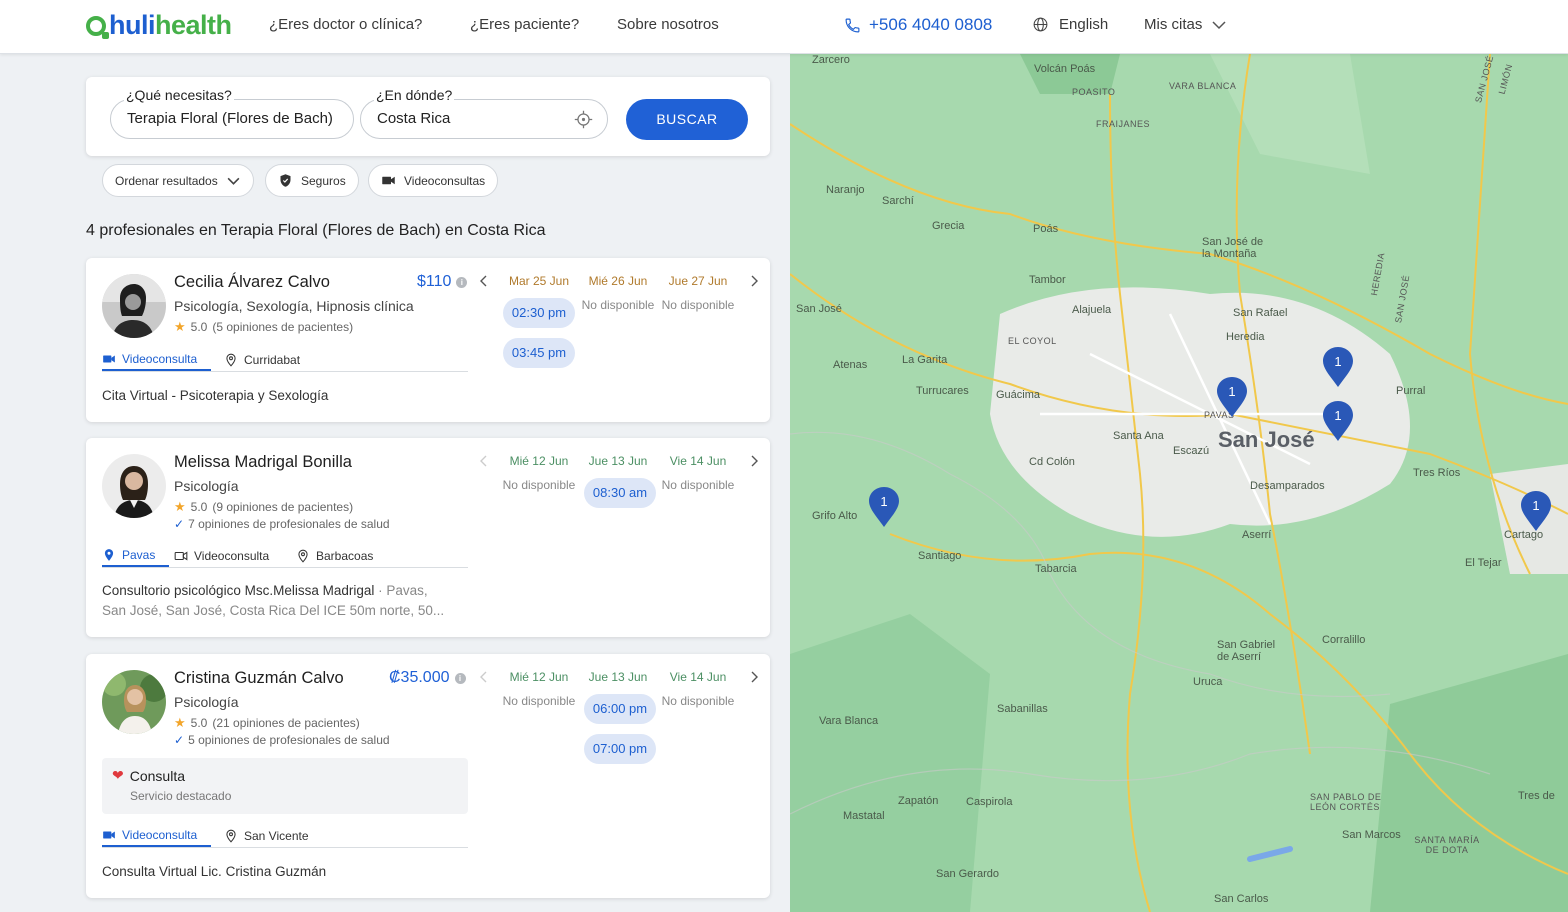 This screenshot has height=912, width=1568. Describe the element at coordinates (263, 507) in the screenshot. I see `doctor-rating: ★ 5.0 (9 opiniones de pacientes)` at that location.